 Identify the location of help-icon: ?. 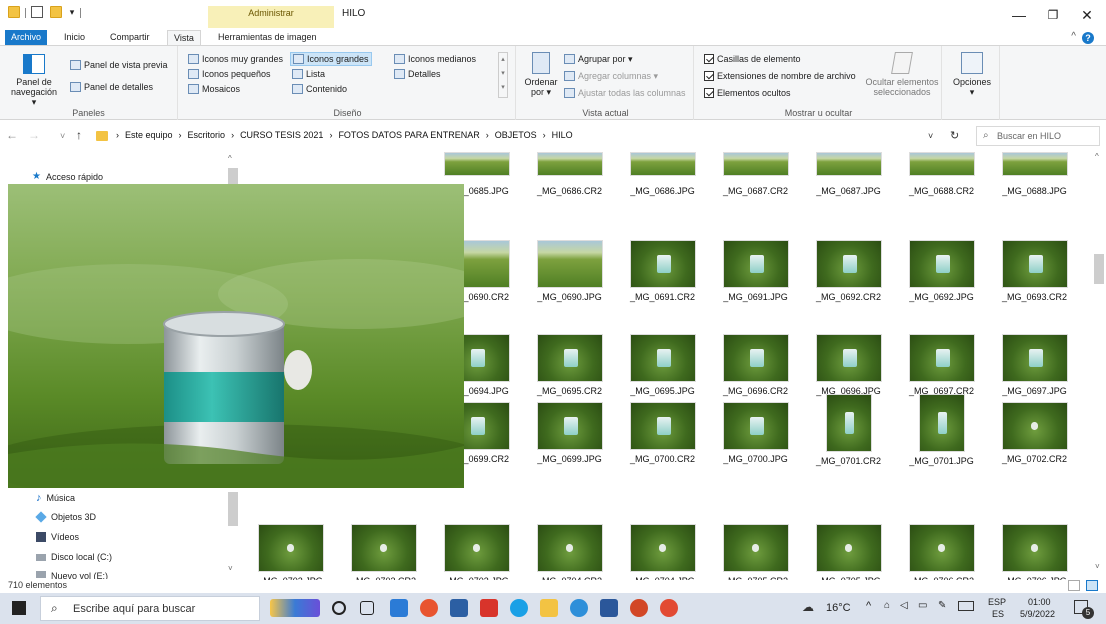
(1088, 38).